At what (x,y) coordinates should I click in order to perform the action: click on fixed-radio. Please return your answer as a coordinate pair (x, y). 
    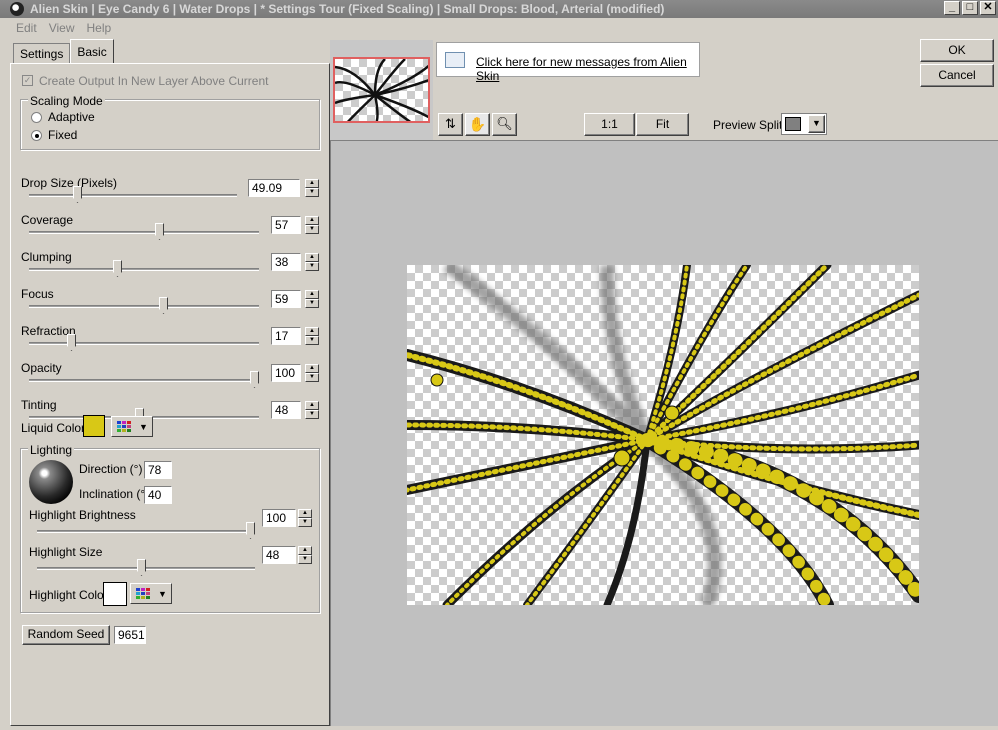
    Looking at the image, I should click on (36, 135).